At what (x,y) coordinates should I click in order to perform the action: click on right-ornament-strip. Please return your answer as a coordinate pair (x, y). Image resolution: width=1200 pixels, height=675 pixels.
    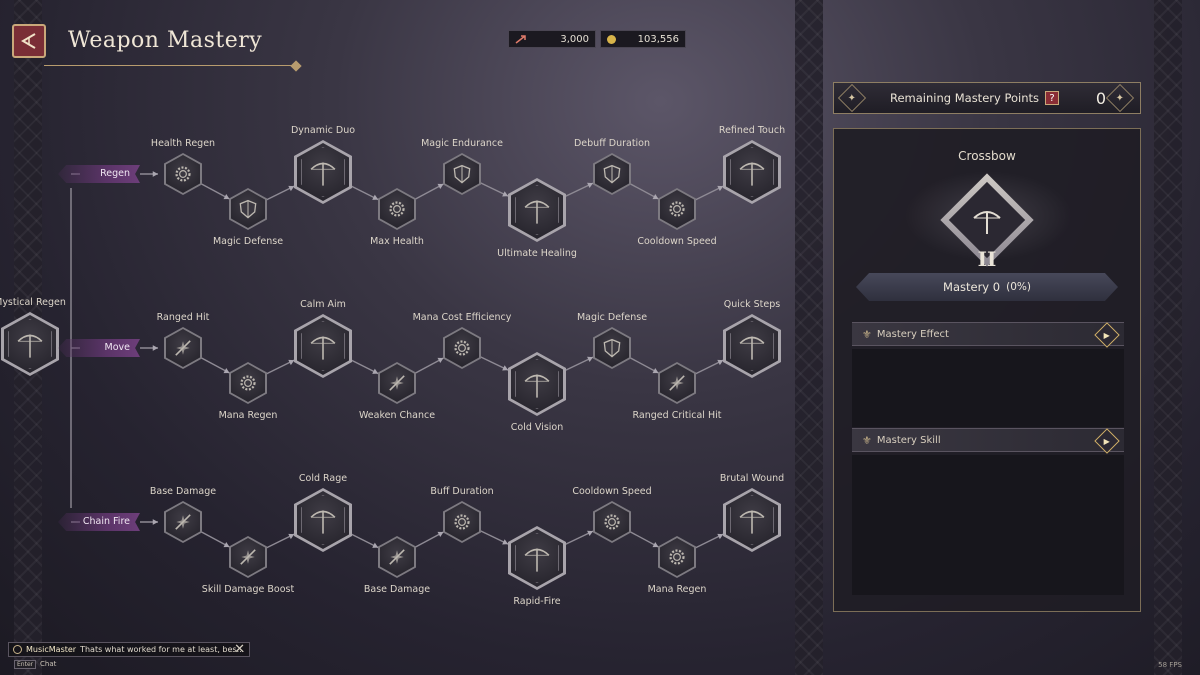
    Looking at the image, I should click on (1168, 337).